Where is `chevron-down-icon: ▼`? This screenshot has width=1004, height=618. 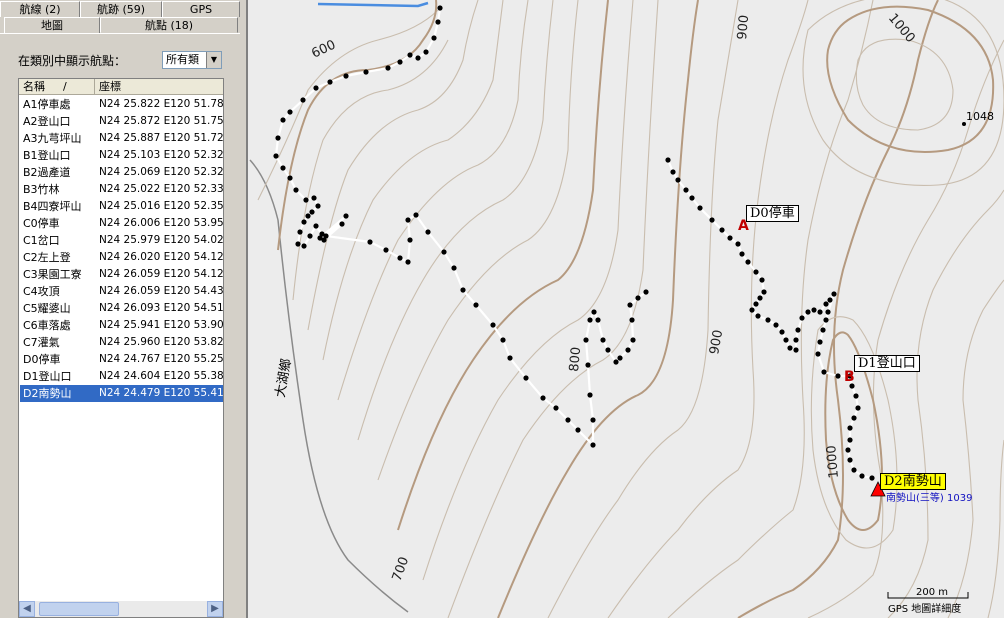
chevron-down-icon: ▼ is located at coordinates (213, 60).